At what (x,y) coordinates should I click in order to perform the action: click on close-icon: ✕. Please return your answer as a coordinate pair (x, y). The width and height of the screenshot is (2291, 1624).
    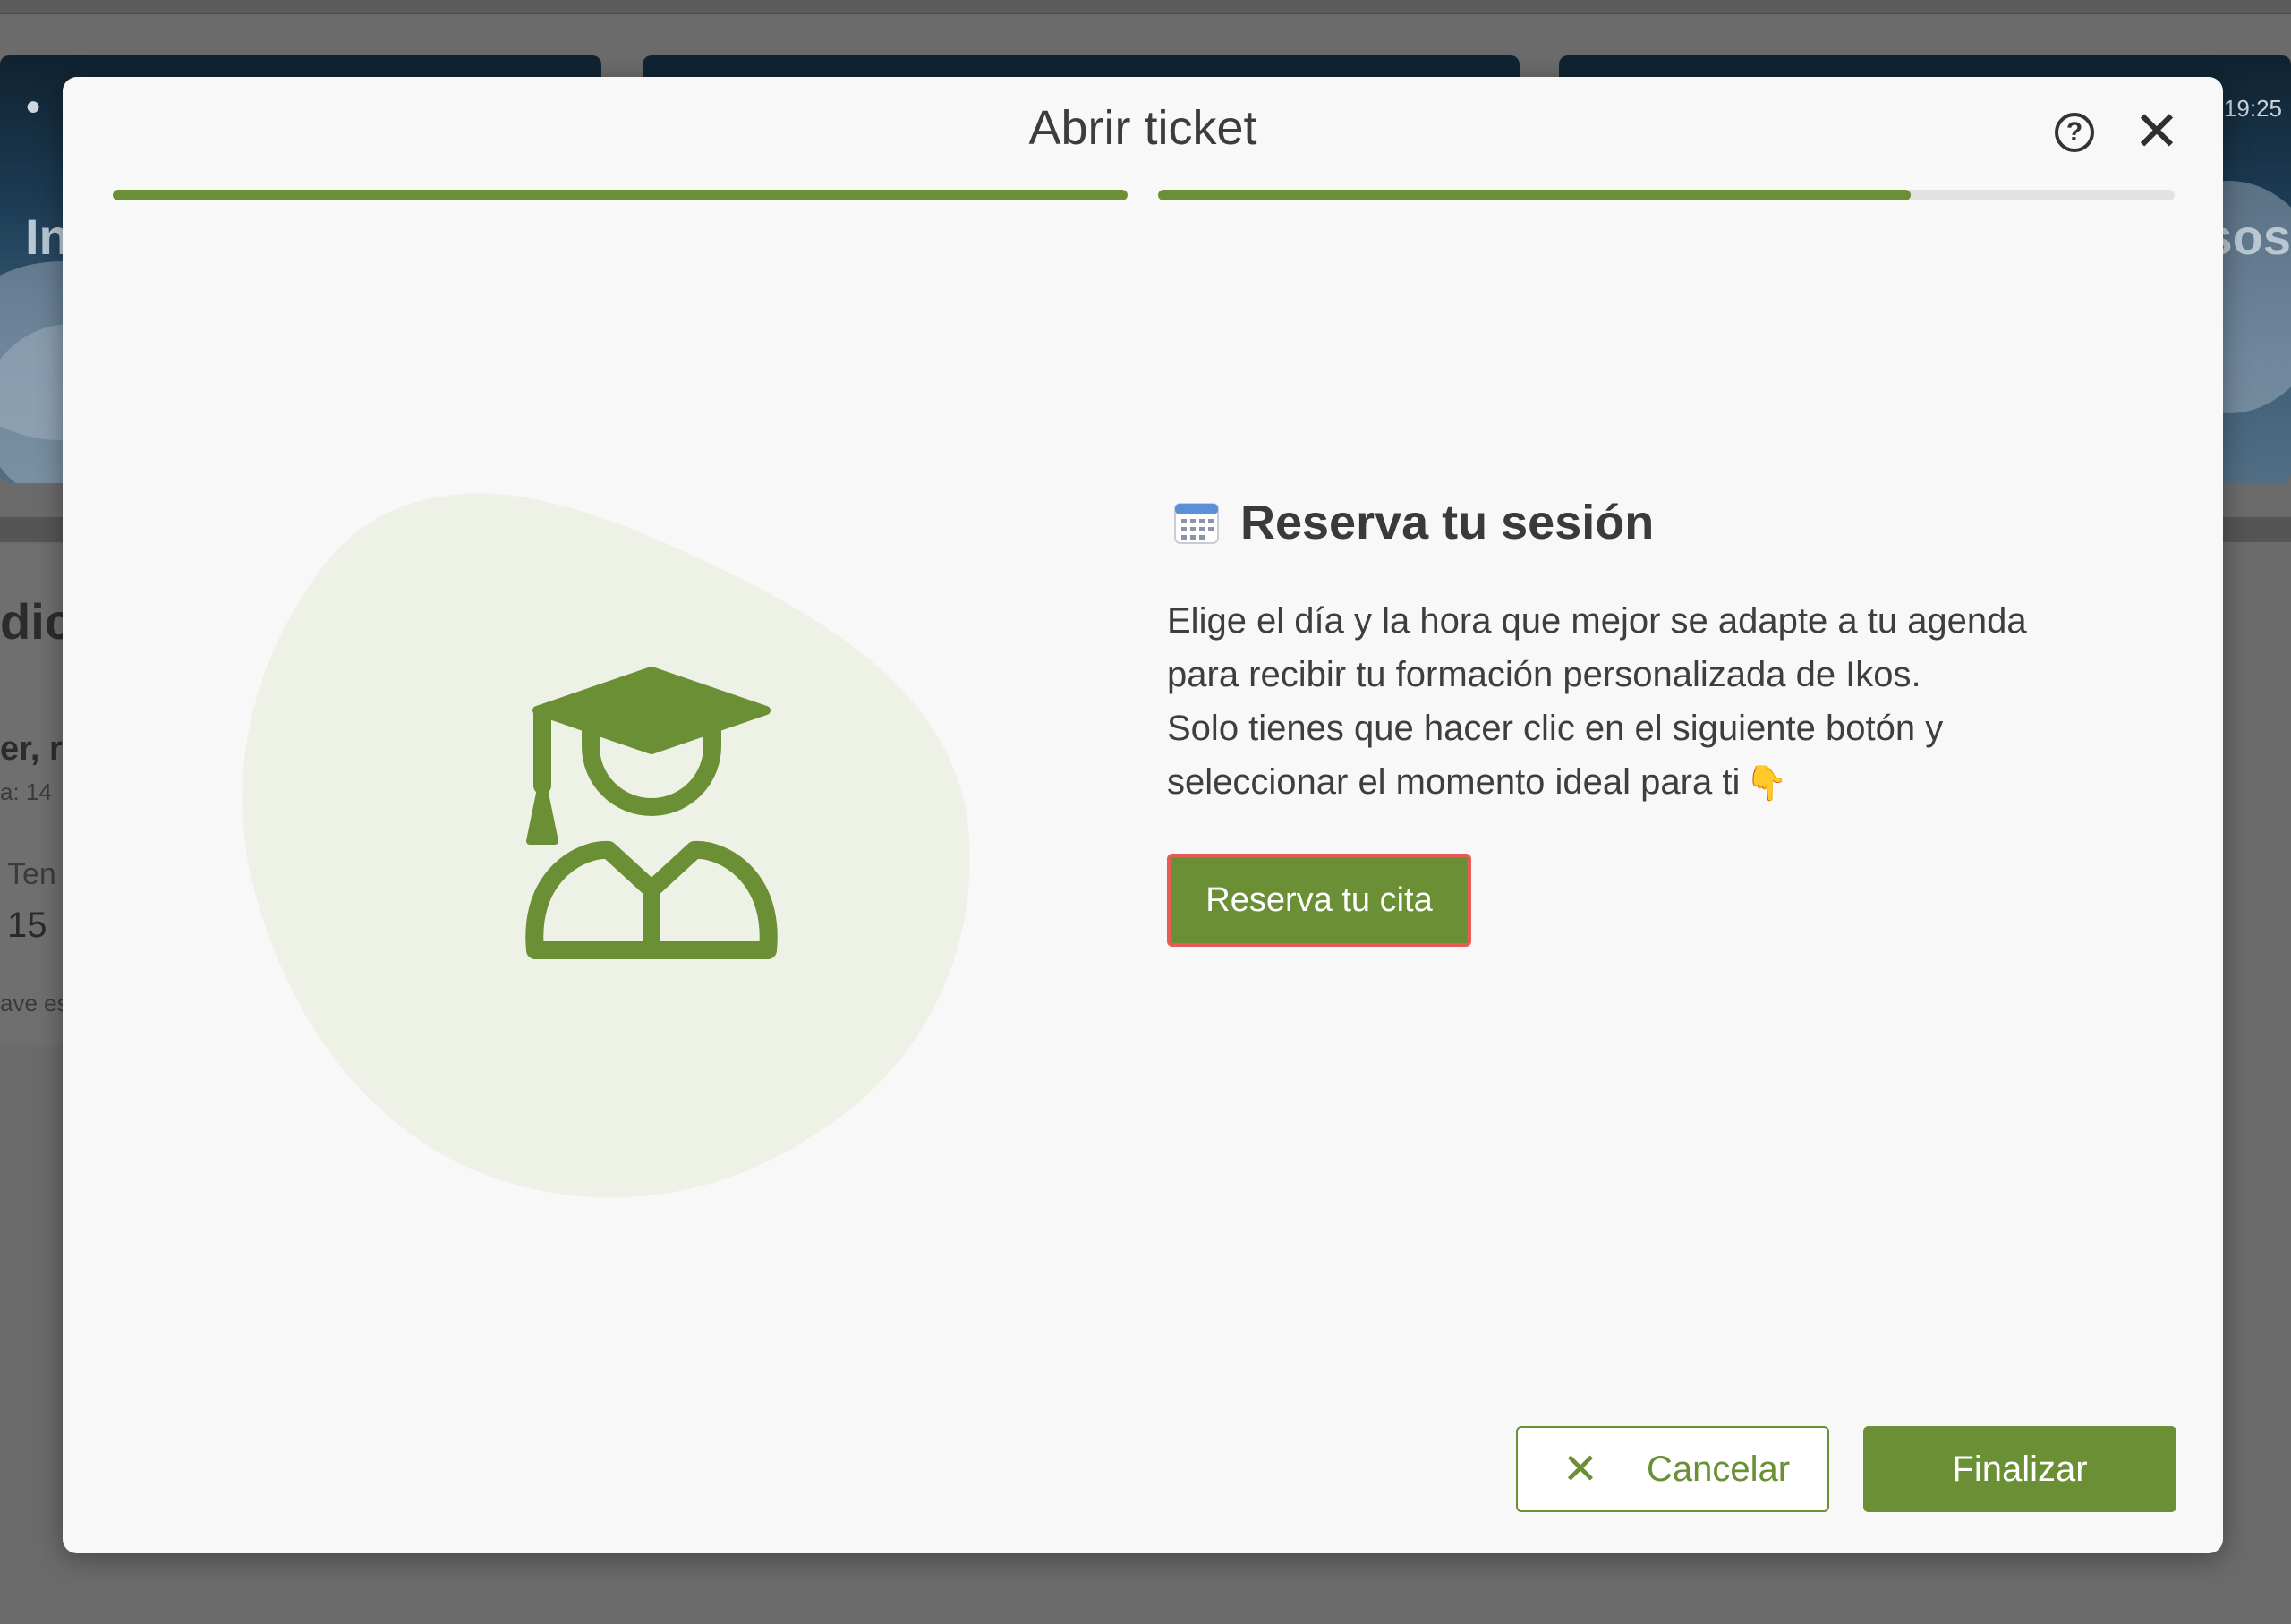
    Looking at the image, I should click on (2157, 132).